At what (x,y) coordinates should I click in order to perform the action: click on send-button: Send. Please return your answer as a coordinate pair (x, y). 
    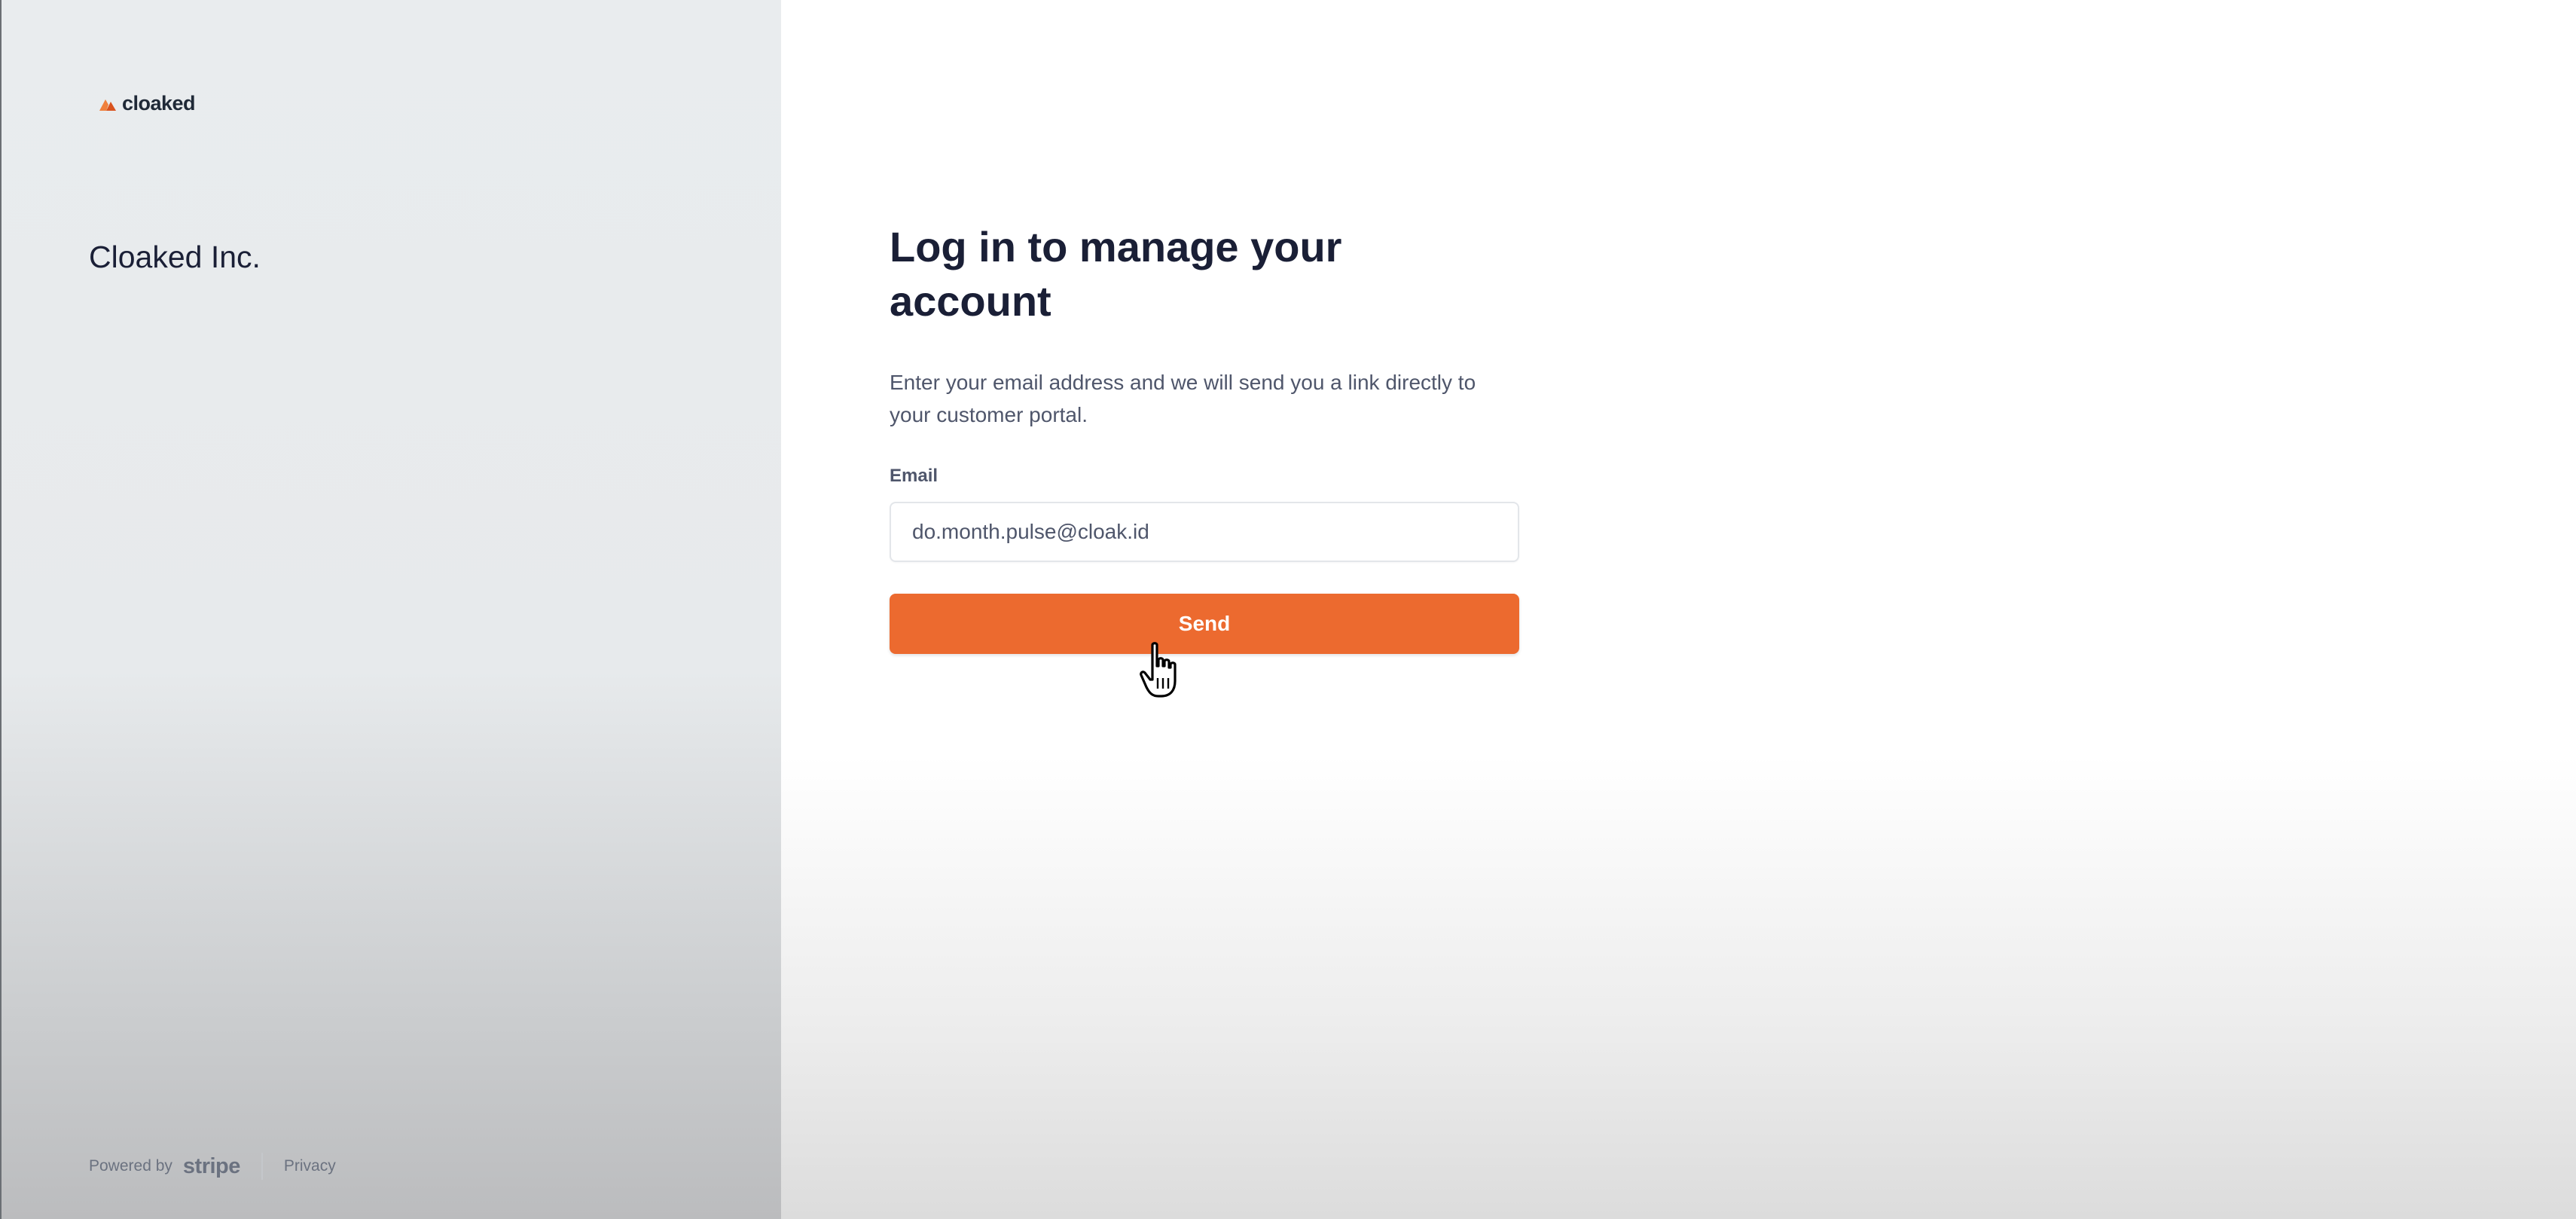
    Looking at the image, I should click on (1205, 624).